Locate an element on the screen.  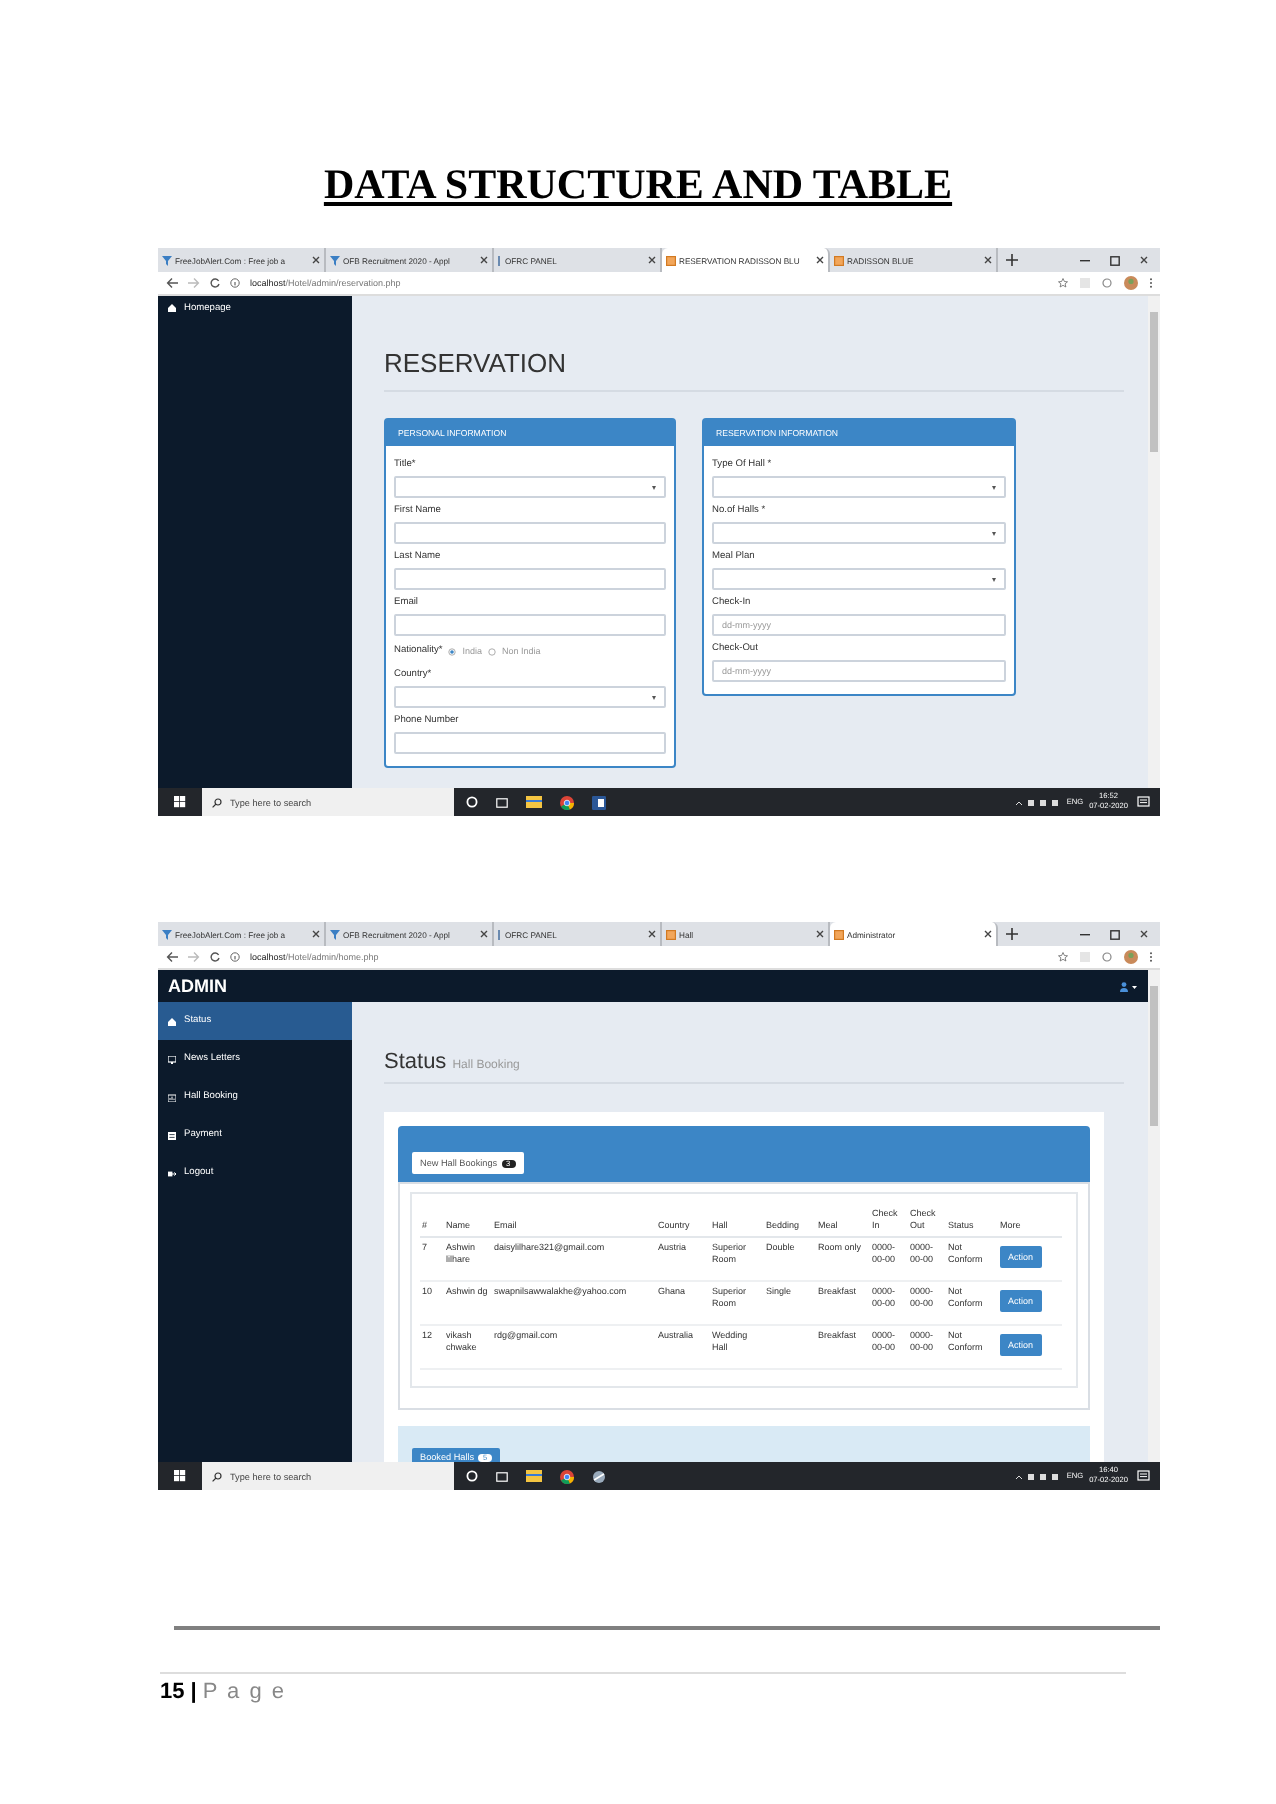
monitor-icon is located at coordinates (172, 1059).